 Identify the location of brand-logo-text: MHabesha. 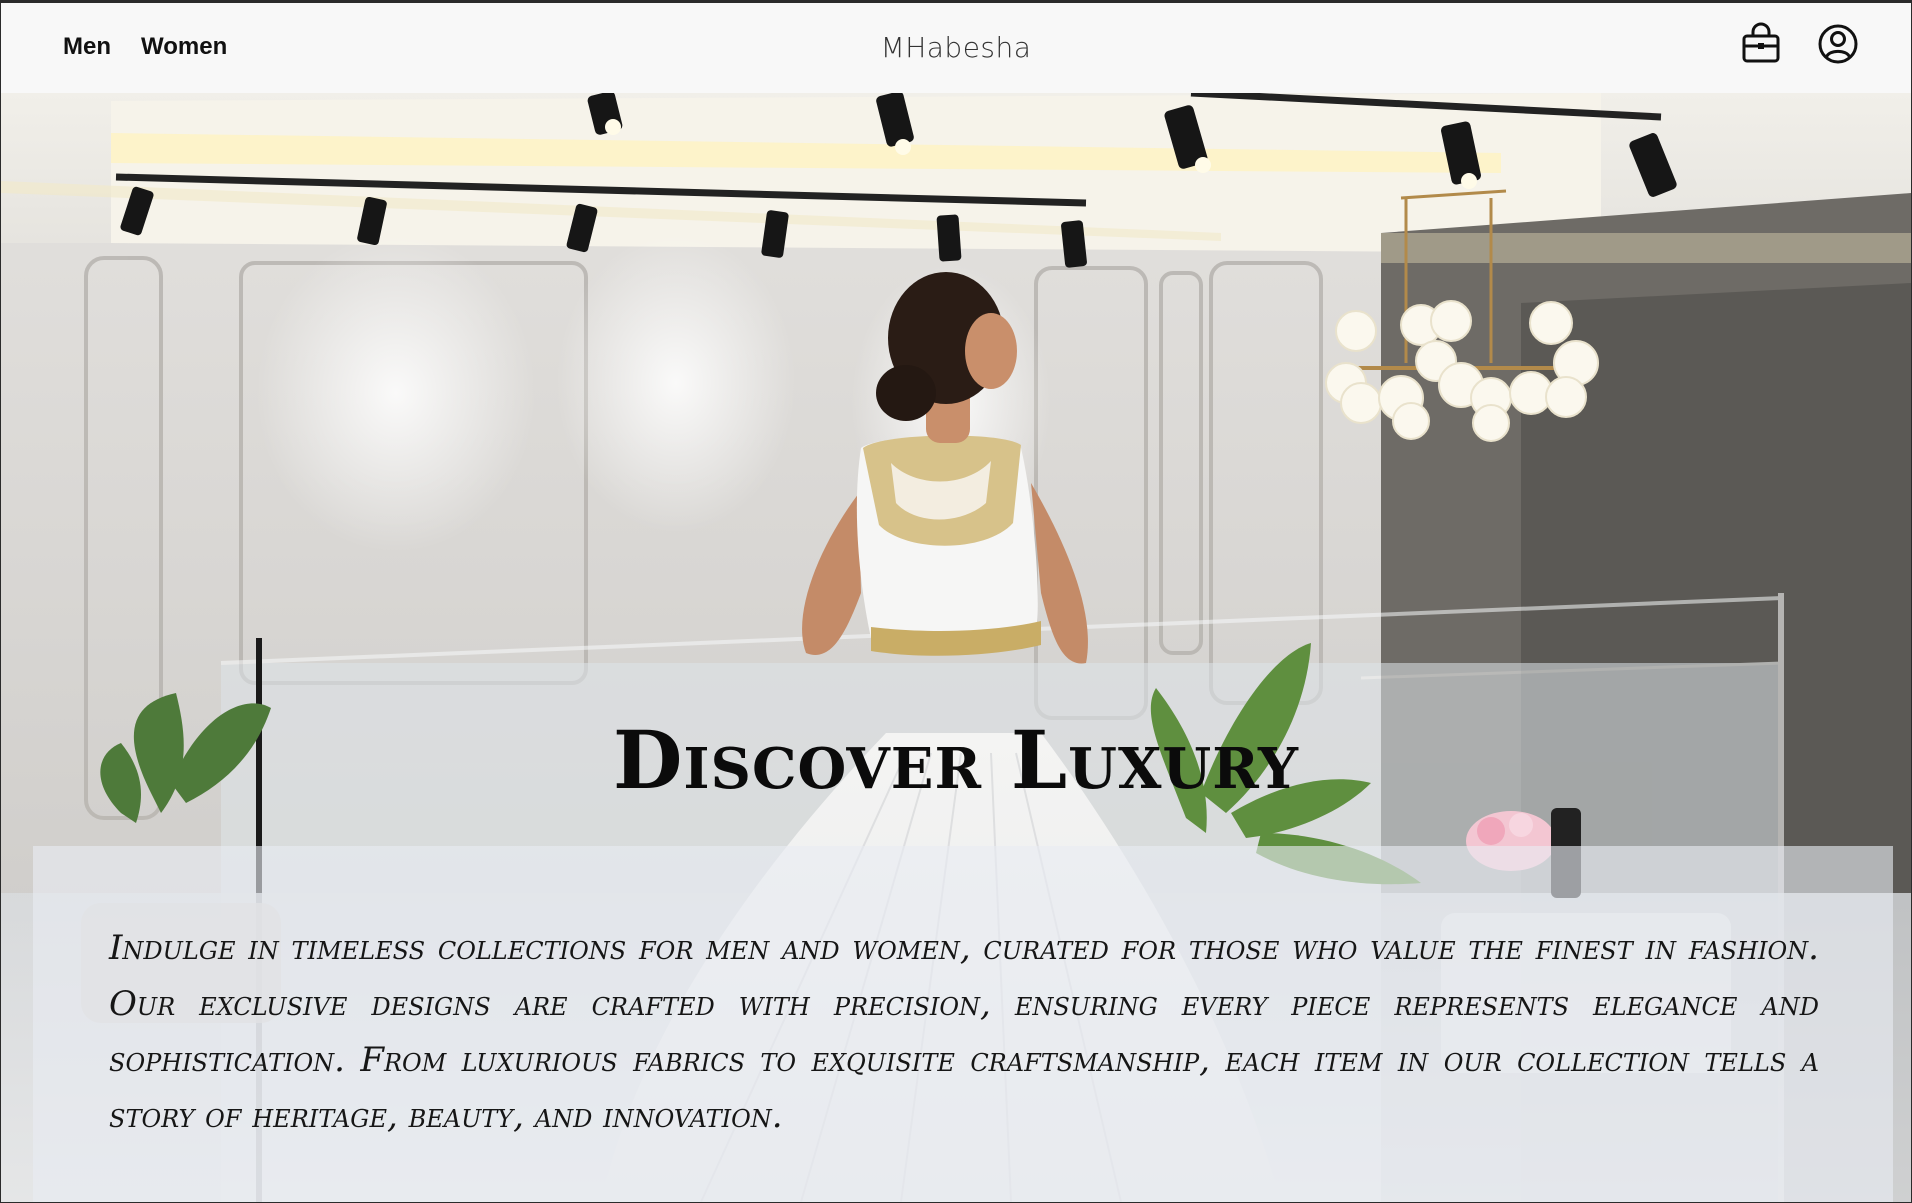
(956, 47).